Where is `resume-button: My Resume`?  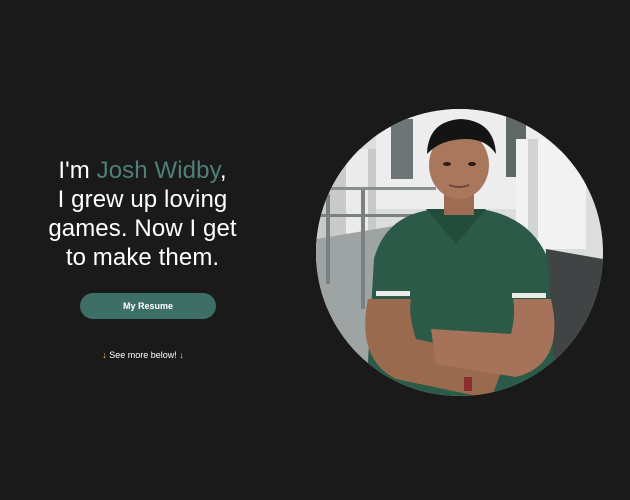 resume-button: My Resume is located at coordinates (148, 306).